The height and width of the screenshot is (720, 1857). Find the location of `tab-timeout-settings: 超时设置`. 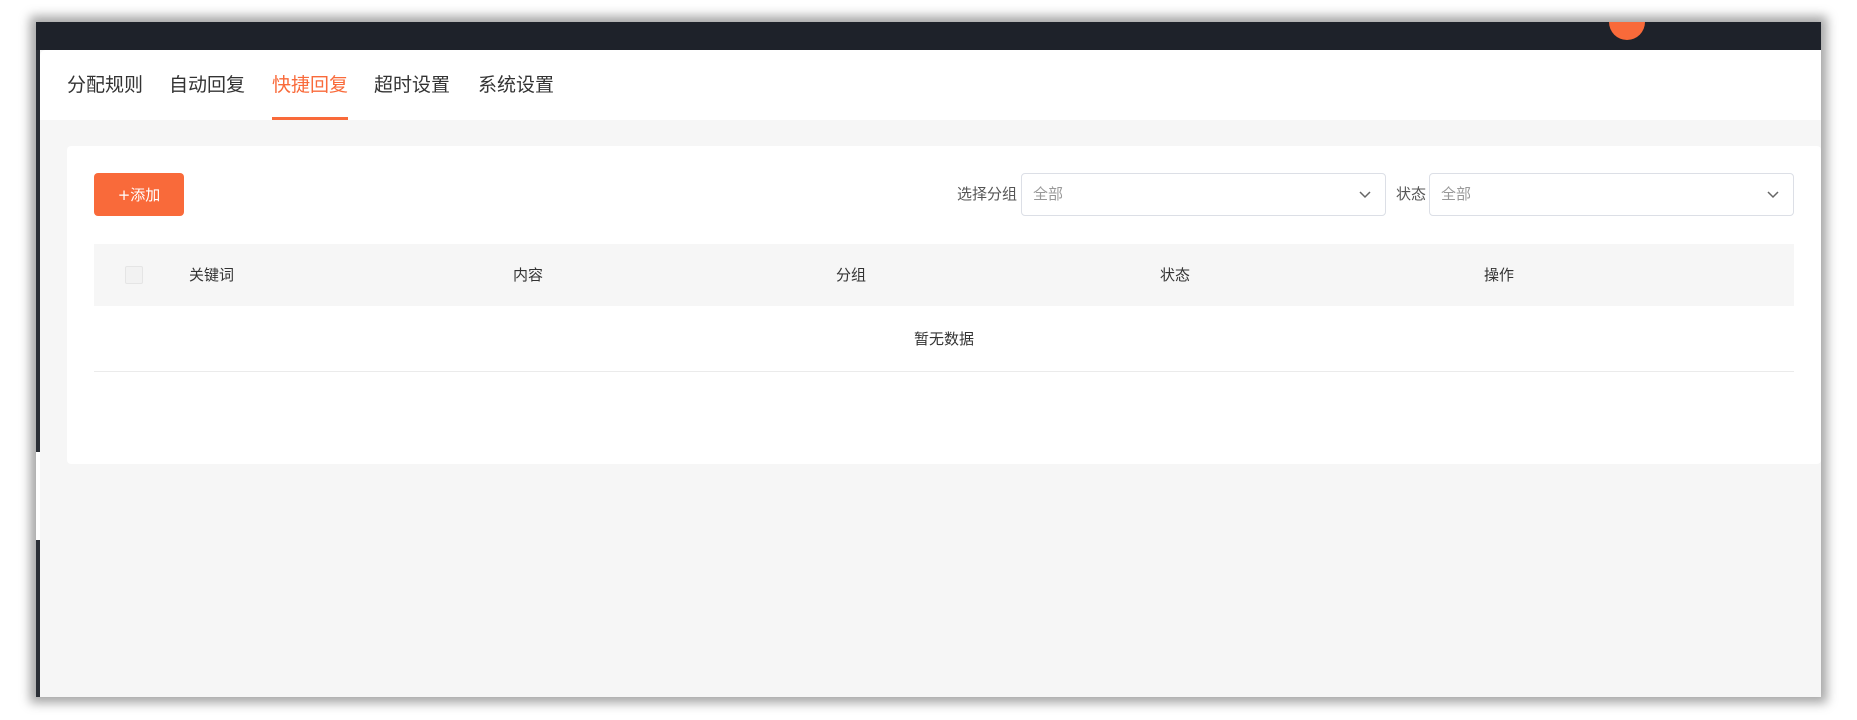

tab-timeout-settings: 超时设置 is located at coordinates (412, 85).